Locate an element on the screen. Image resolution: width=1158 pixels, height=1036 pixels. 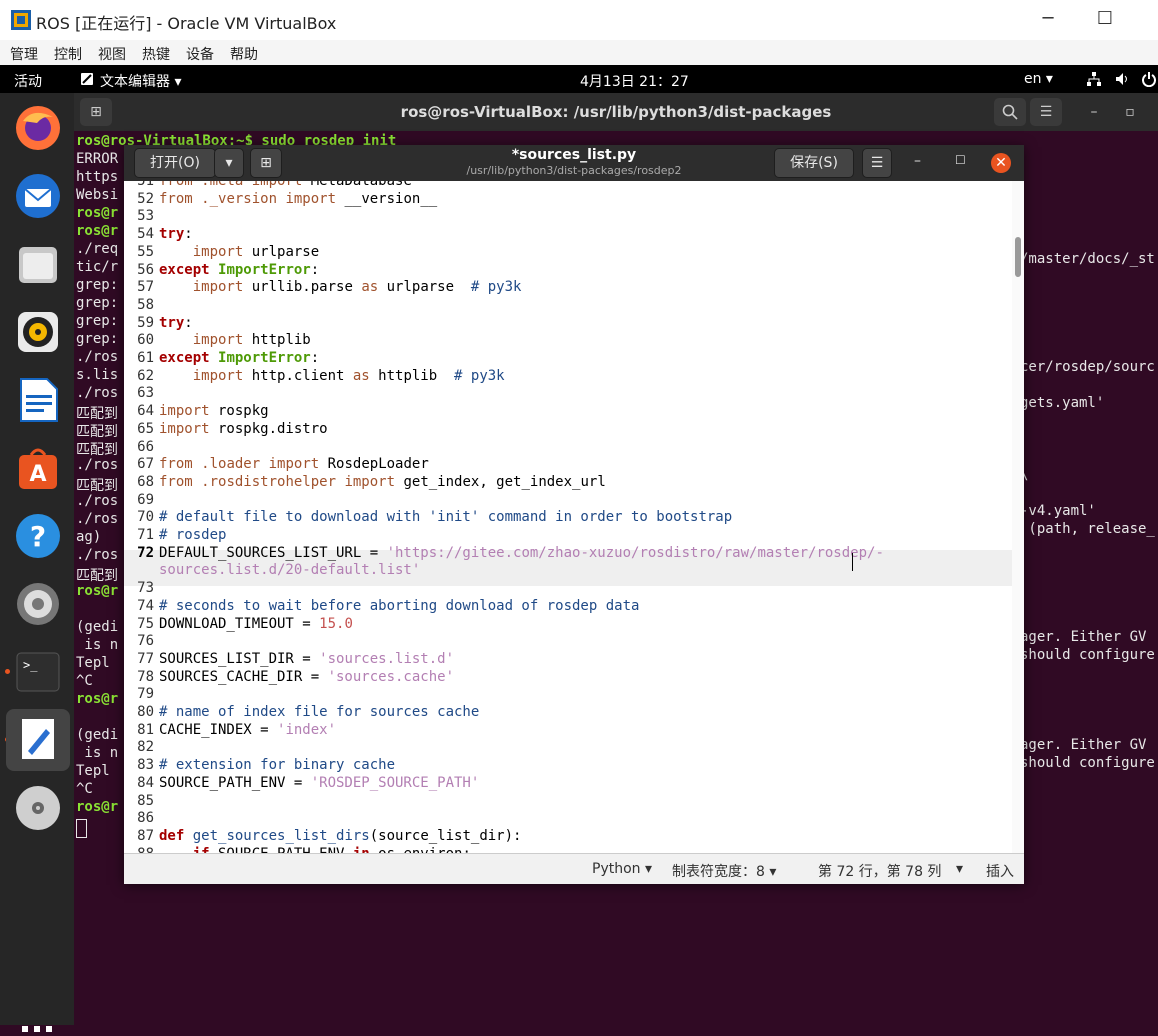
activities-button: 活动 is located at coordinates (28, 81).